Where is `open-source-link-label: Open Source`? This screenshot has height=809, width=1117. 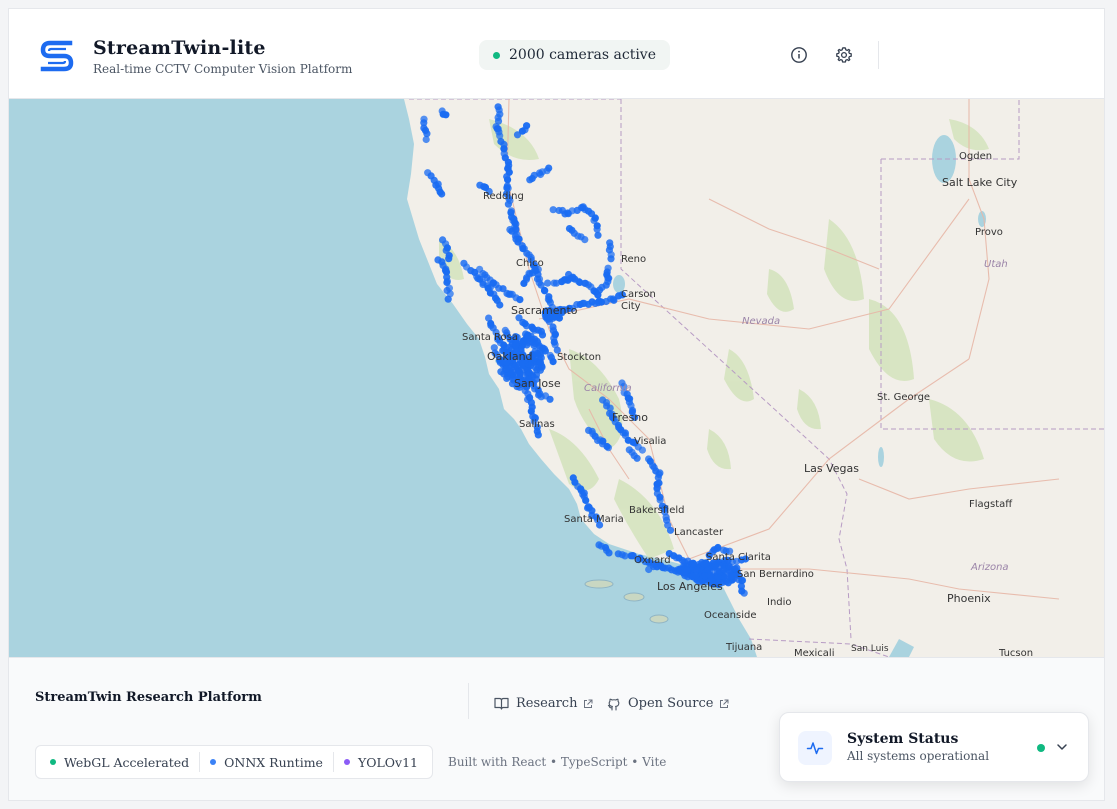
open-source-link-label: Open Source is located at coordinates (671, 703).